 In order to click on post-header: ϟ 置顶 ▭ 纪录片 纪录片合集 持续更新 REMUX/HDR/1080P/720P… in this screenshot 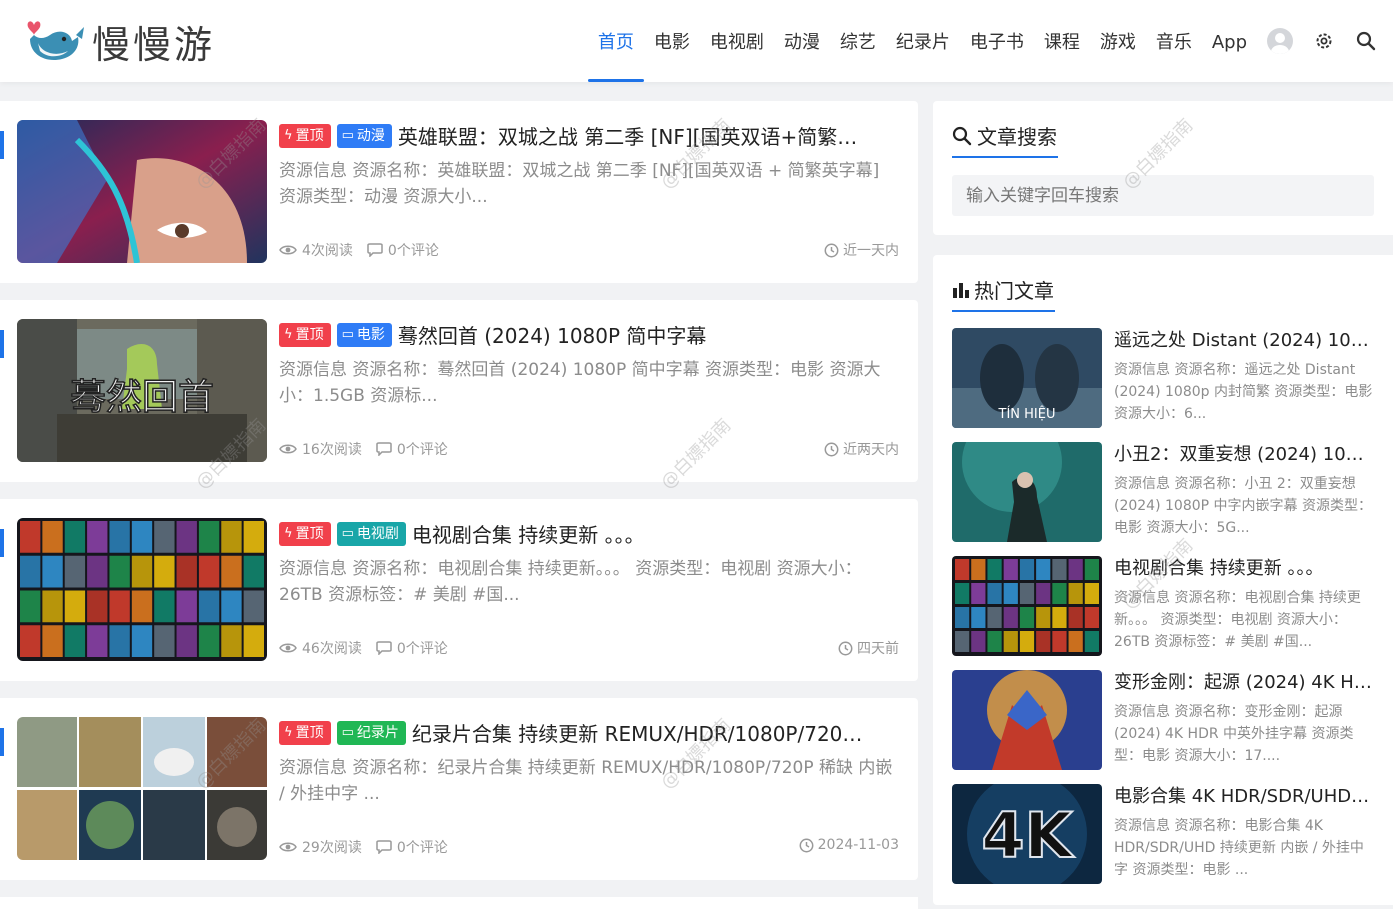, I will do `click(573, 732)`.